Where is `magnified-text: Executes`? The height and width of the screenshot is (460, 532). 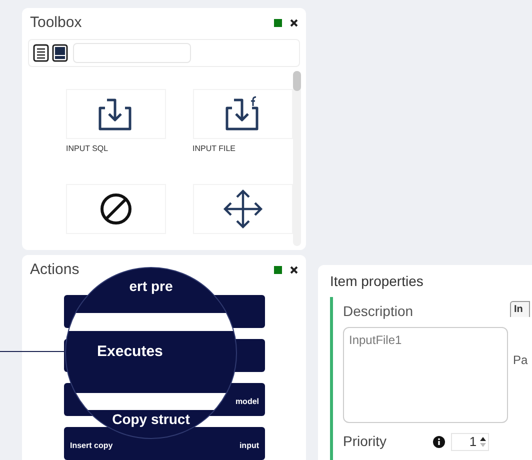
magnified-text: Executes is located at coordinates (130, 352).